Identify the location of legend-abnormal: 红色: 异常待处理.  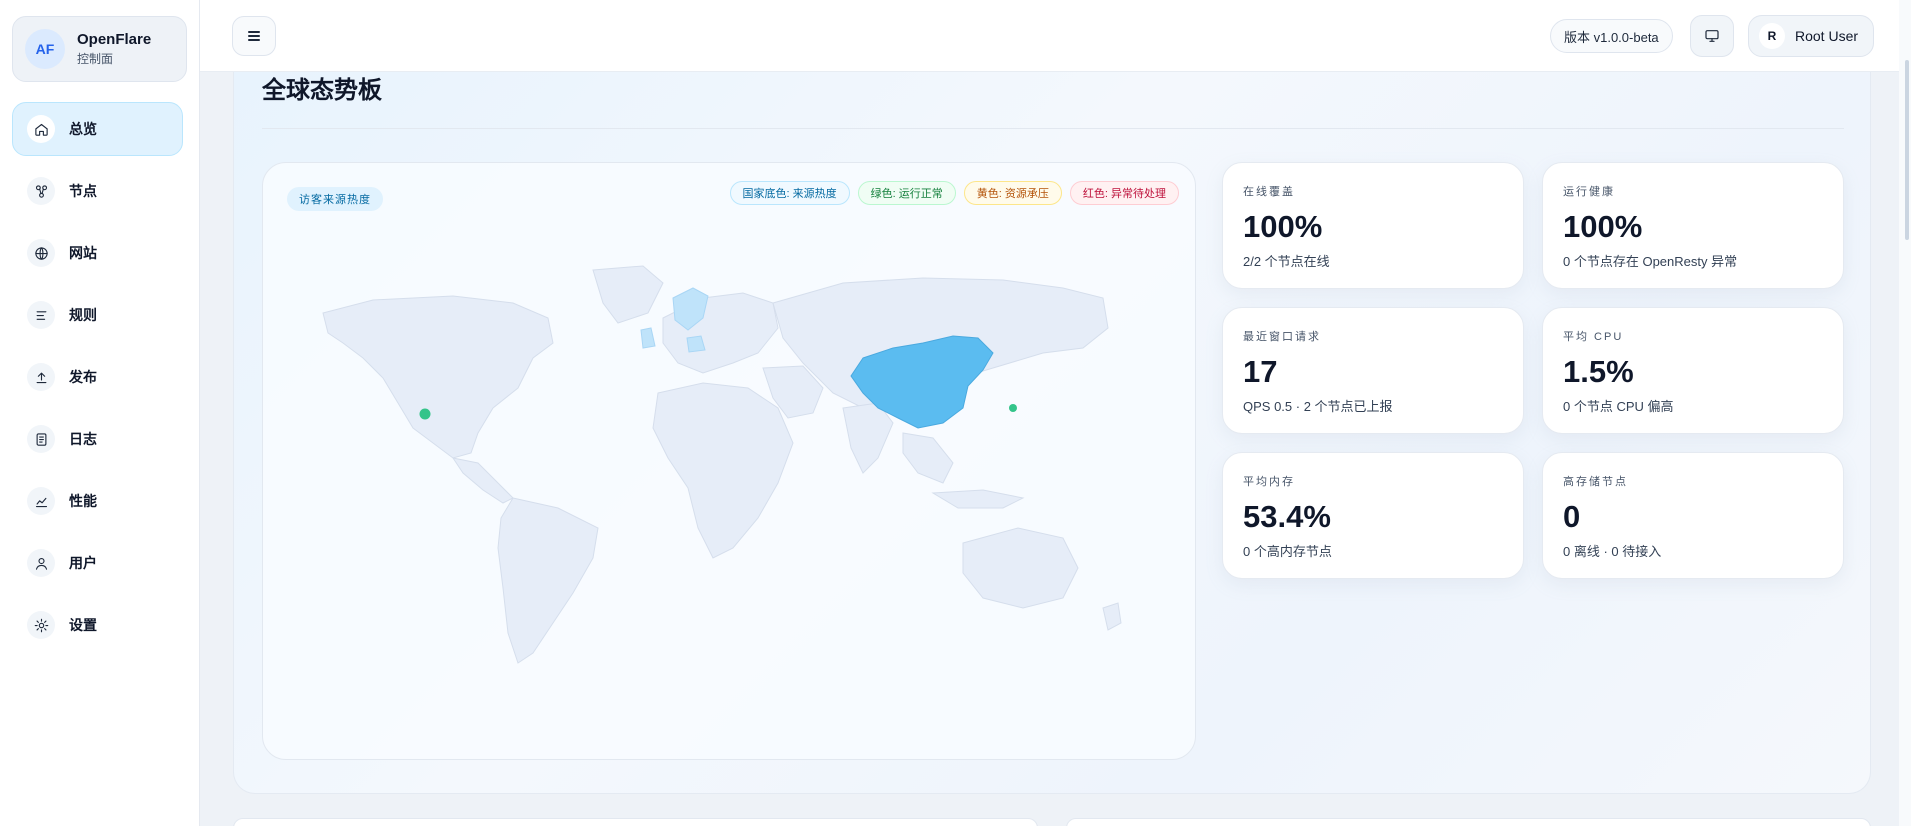
(1124, 193).